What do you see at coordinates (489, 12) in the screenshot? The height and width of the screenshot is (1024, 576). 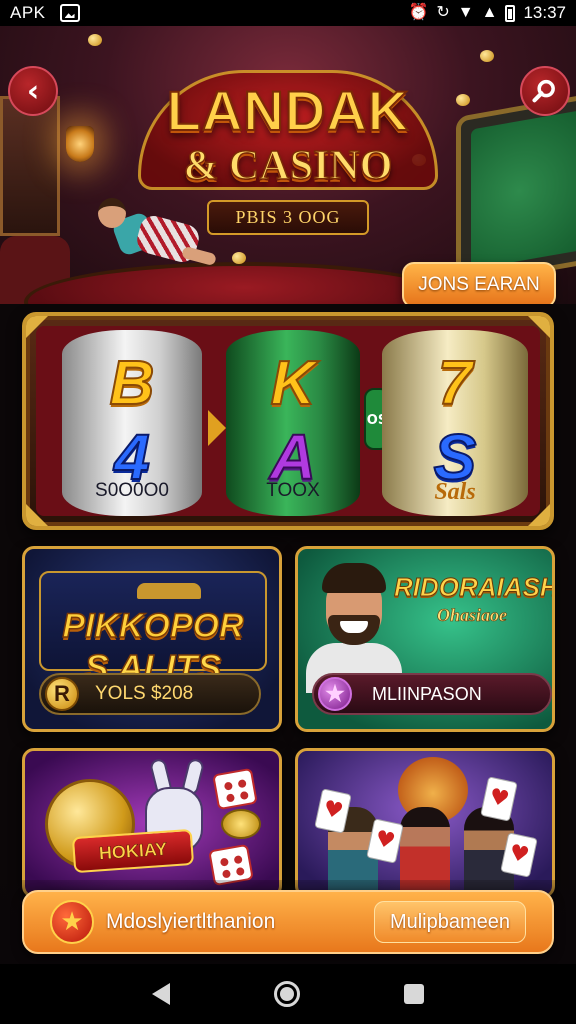 I see `signal-icon: ▲` at bounding box center [489, 12].